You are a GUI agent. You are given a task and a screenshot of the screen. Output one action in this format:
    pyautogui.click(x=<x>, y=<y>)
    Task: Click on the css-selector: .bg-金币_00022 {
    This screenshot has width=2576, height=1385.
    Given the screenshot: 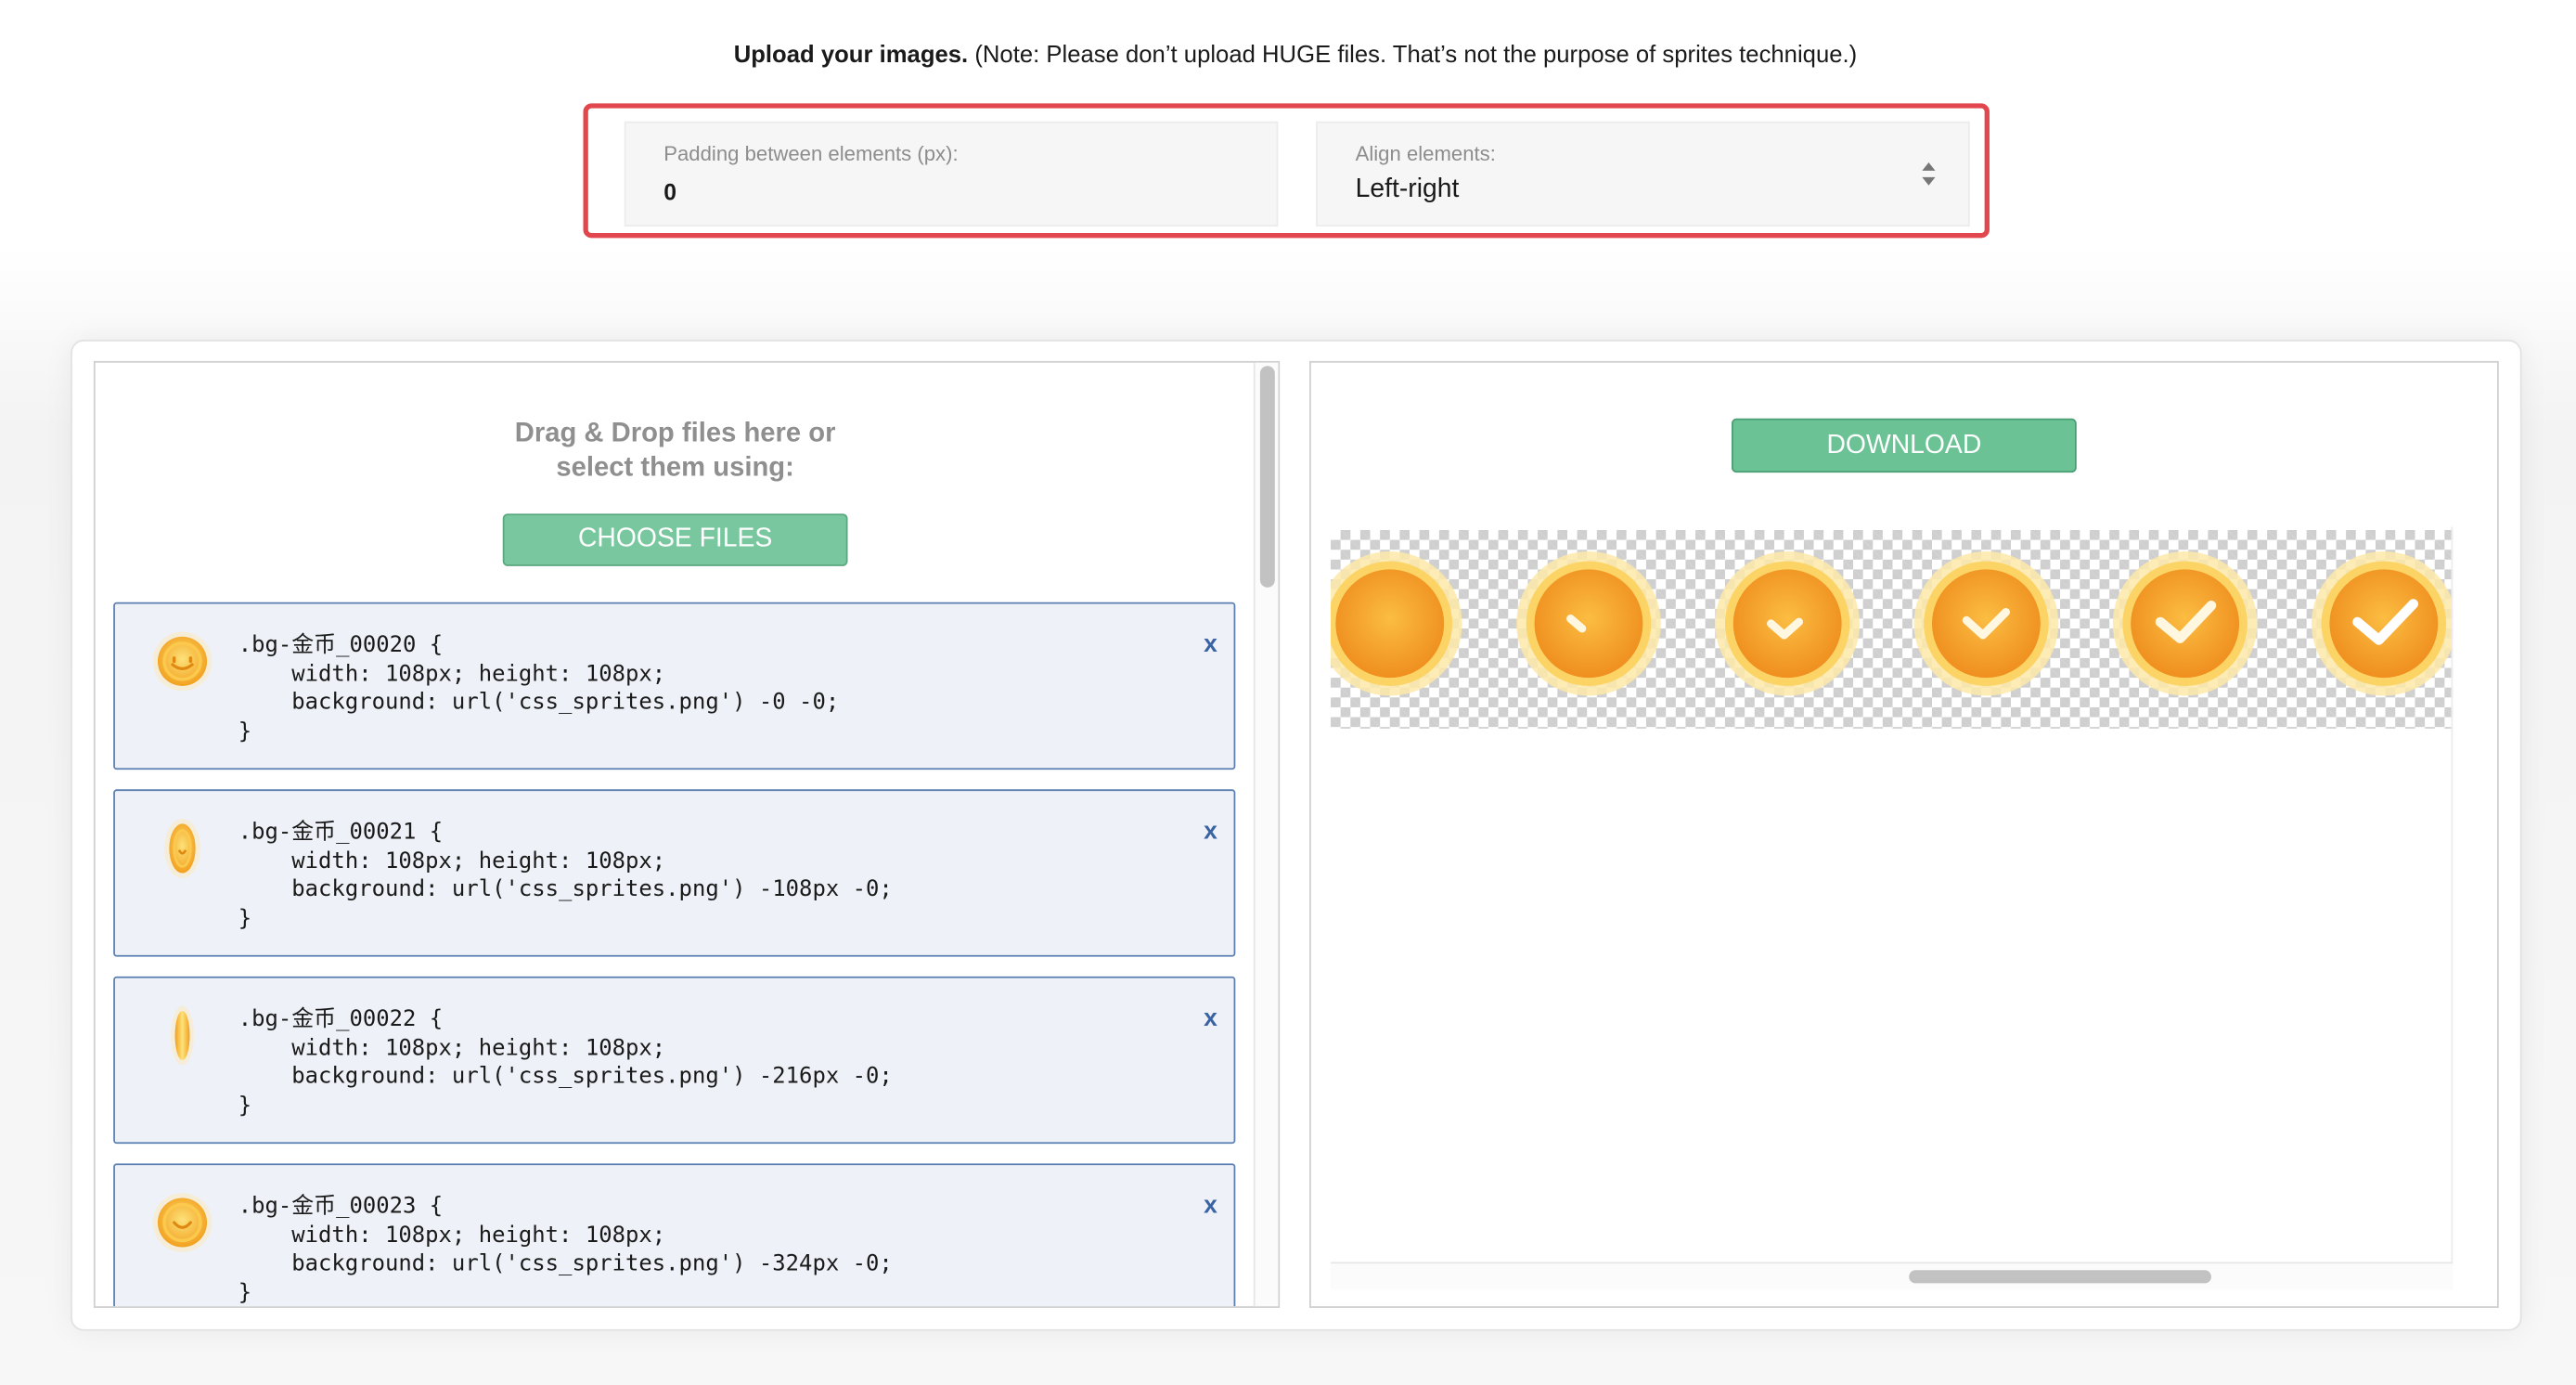 What is the action you would take?
    pyautogui.click(x=341, y=1018)
    